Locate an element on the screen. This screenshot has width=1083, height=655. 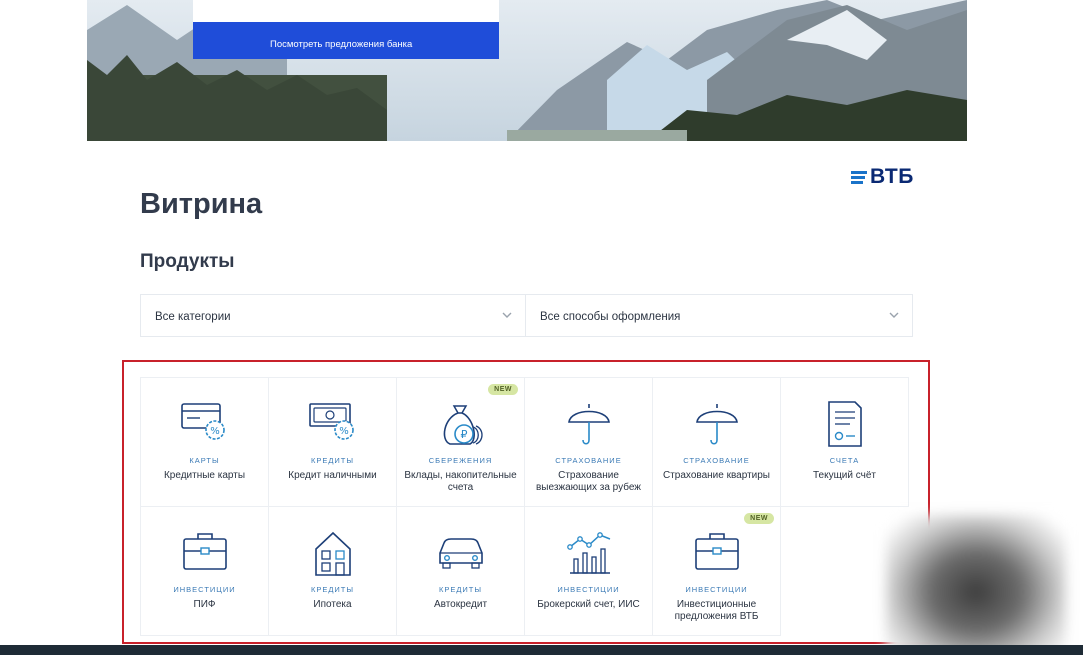
product-name: Кредит наличными is located at coordinates (332, 475).